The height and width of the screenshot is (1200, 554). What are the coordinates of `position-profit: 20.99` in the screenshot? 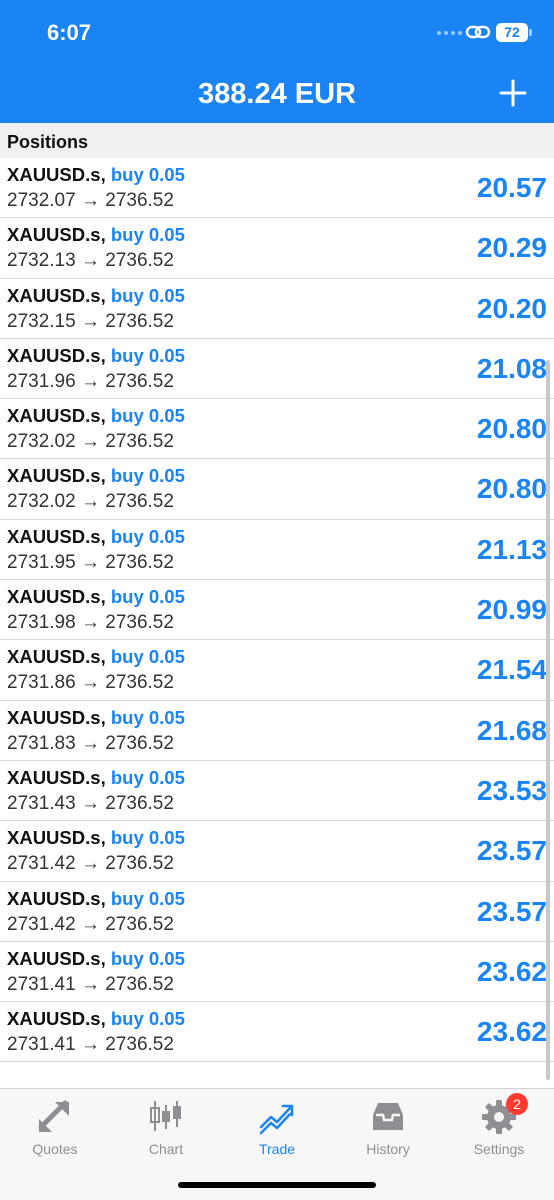 It's located at (511, 610).